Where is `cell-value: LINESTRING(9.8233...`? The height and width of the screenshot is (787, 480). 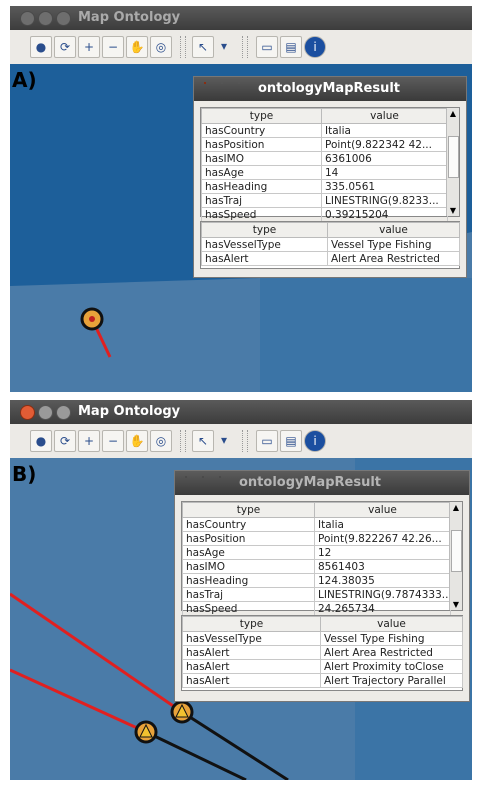
cell-value: LINESTRING(9.8233... is located at coordinates (384, 200).